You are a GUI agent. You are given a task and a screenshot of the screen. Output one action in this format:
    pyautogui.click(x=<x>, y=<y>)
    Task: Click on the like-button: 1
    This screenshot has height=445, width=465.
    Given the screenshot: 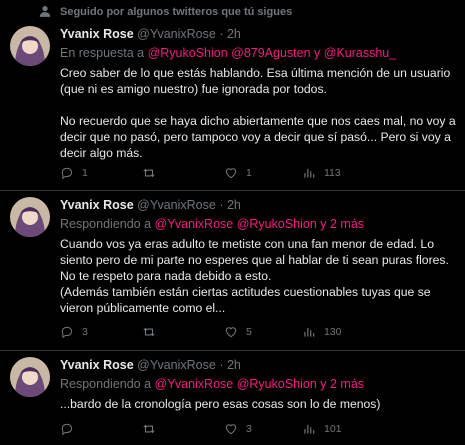 What is the action you would take?
    pyautogui.click(x=238, y=173)
    